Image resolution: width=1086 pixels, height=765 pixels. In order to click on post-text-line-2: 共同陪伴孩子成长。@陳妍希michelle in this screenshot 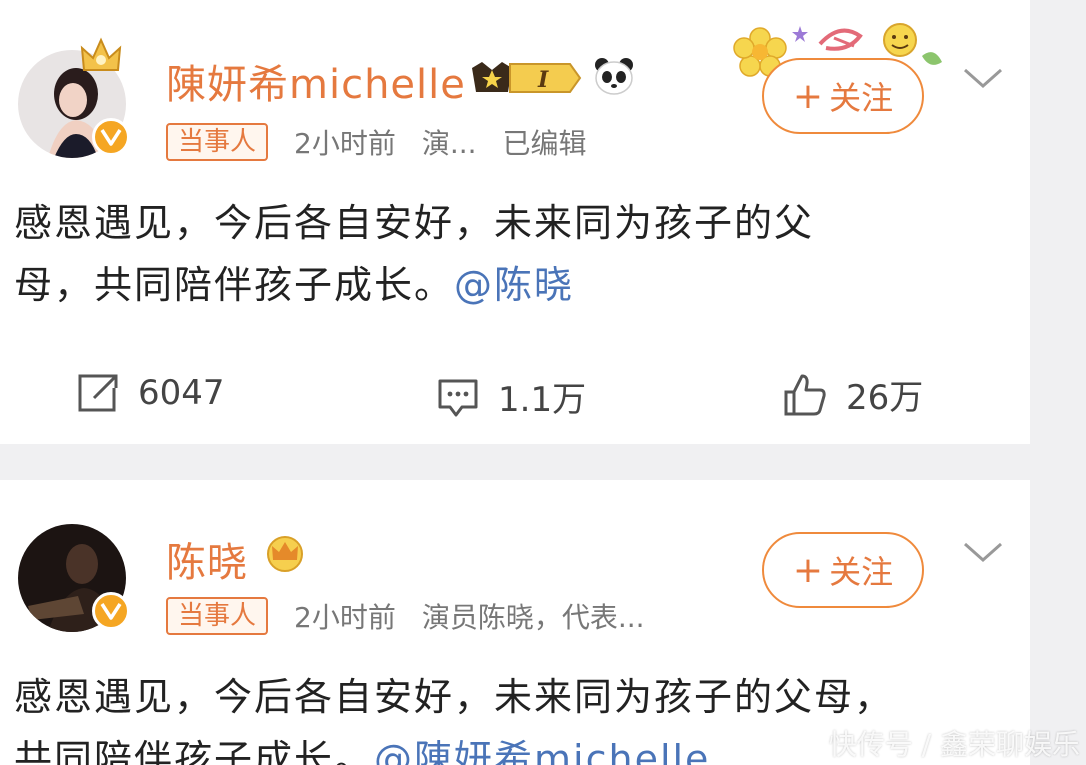, I will do `click(454, 746)`.